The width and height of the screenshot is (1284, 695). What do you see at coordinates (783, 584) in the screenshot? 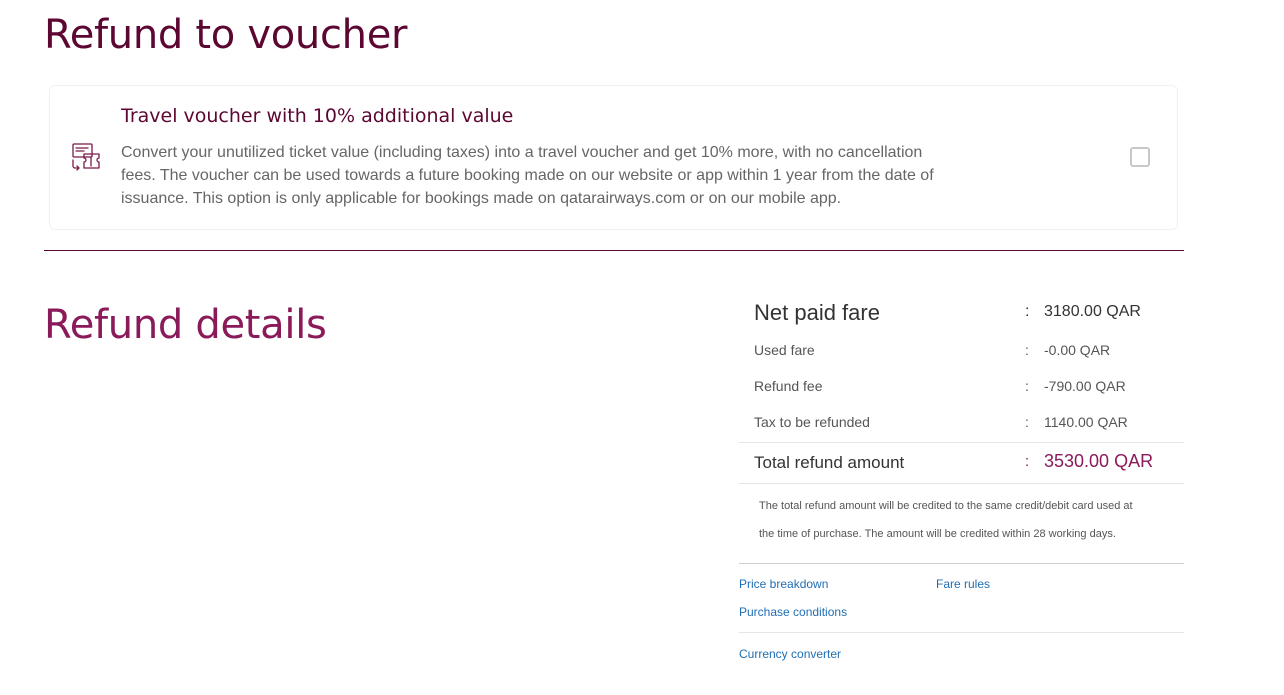
I see `price-breakdown-link: Price breakdown` at bounding box center [783, 584].